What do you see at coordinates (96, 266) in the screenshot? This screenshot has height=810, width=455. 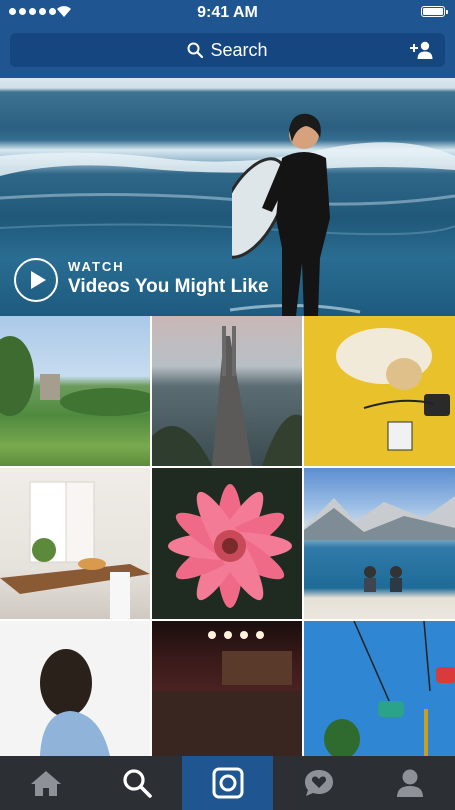 I see `hero-kicker: WATCH` at bounding box center [96, 266].